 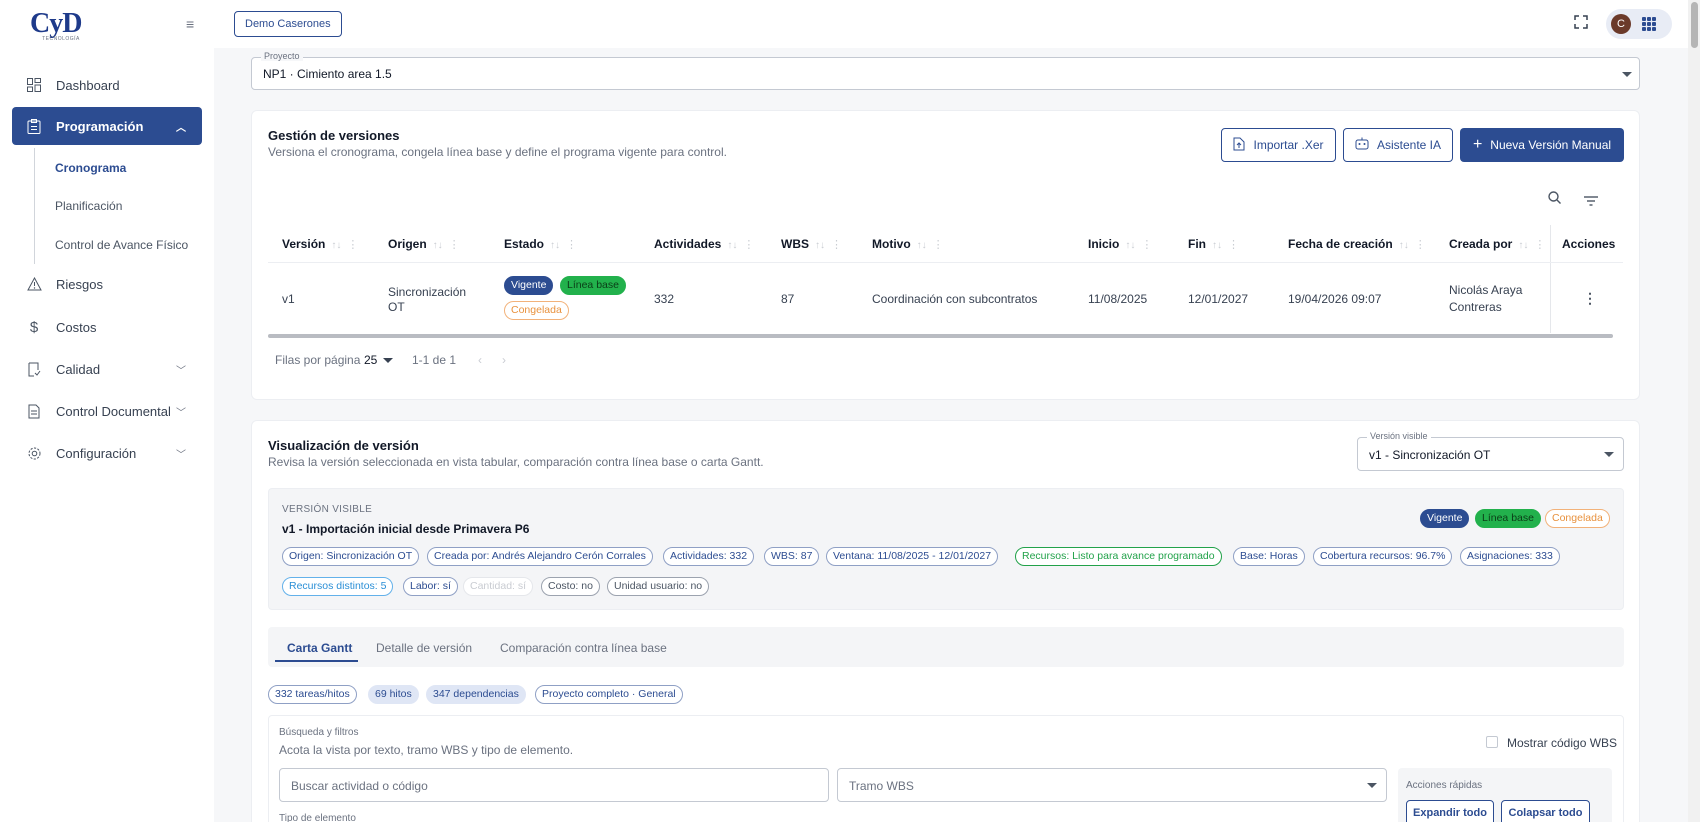 I want to click on column-header-estado: Estado ↑↓ ⋮, so click(x=540, y=244).